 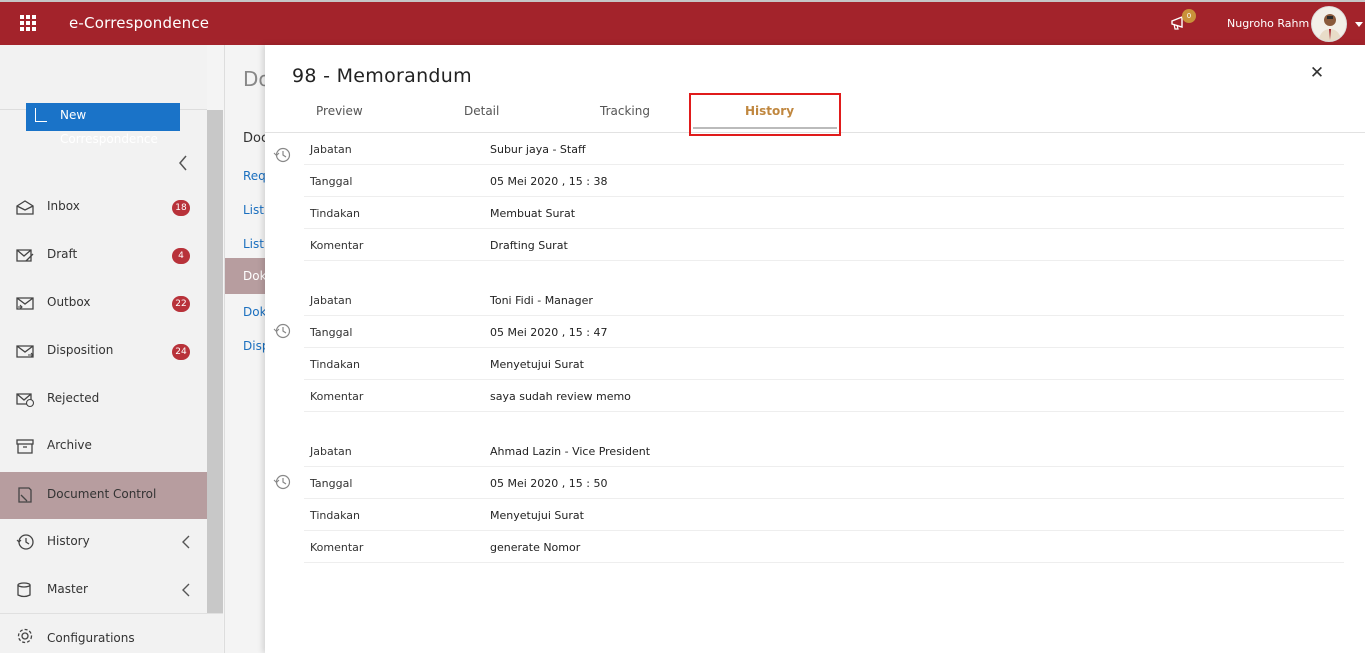 What do you see at coordinates (25, 495) in the screenshot?
I see `document-control-icon` at bounding box center [25, 495].